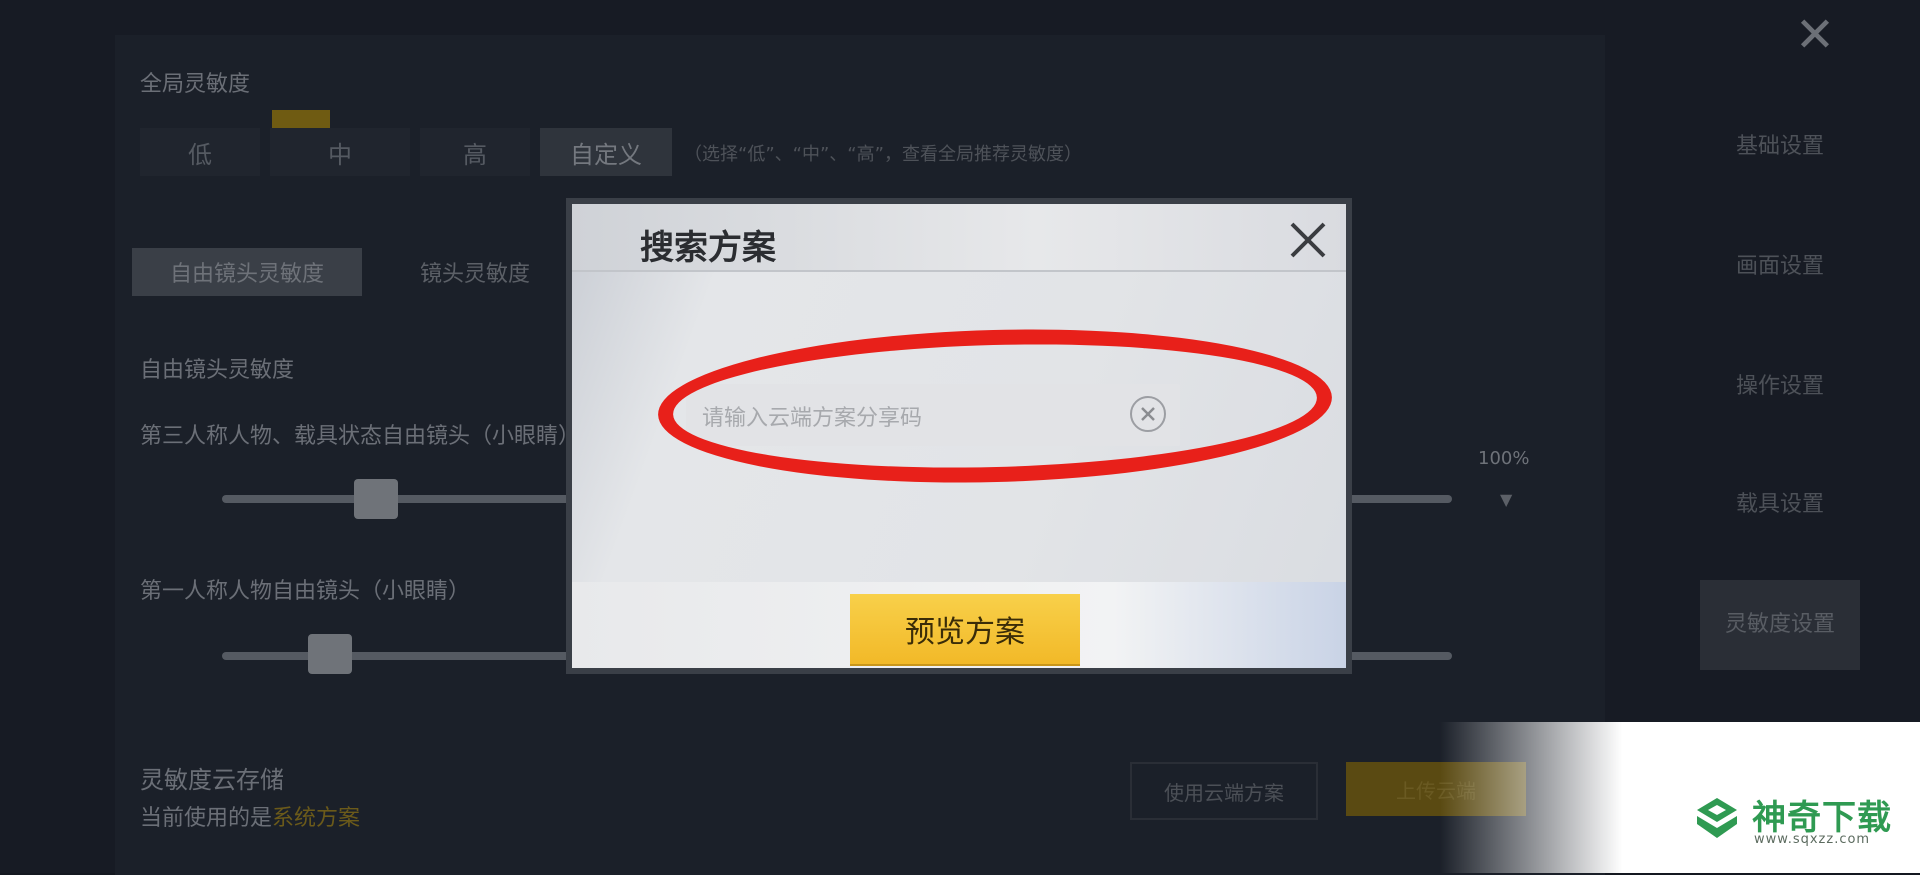  Describe the element at coordinates (316, 818) in the screenshot. I see `cloud-status-scheme: 系统方案` at that location.